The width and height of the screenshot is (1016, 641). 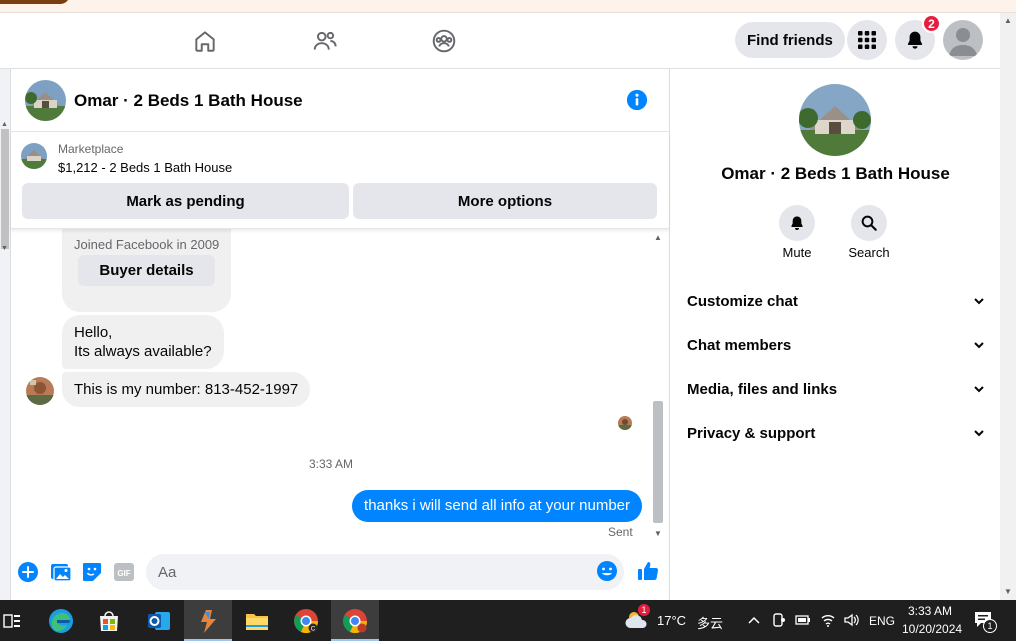 I want to click on weather-icon: 1, so click(x=638, y=618).